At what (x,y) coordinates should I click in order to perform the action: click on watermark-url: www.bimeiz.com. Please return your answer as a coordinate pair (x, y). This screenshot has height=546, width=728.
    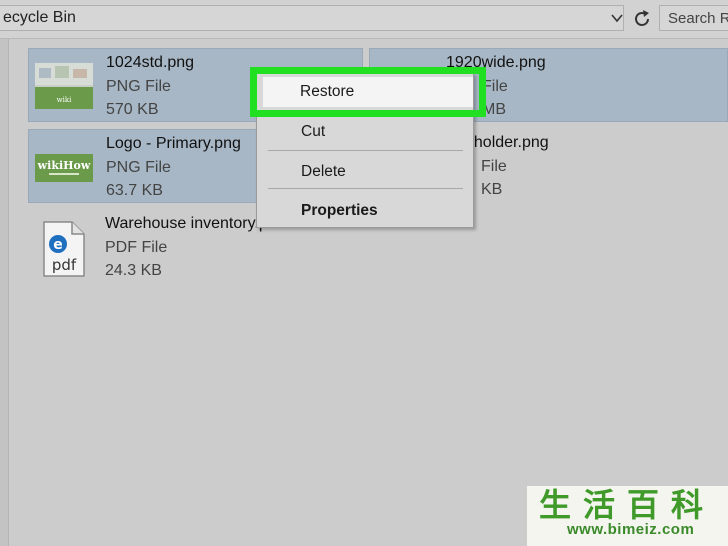
    Looking at the image, I should click on (631, 529).